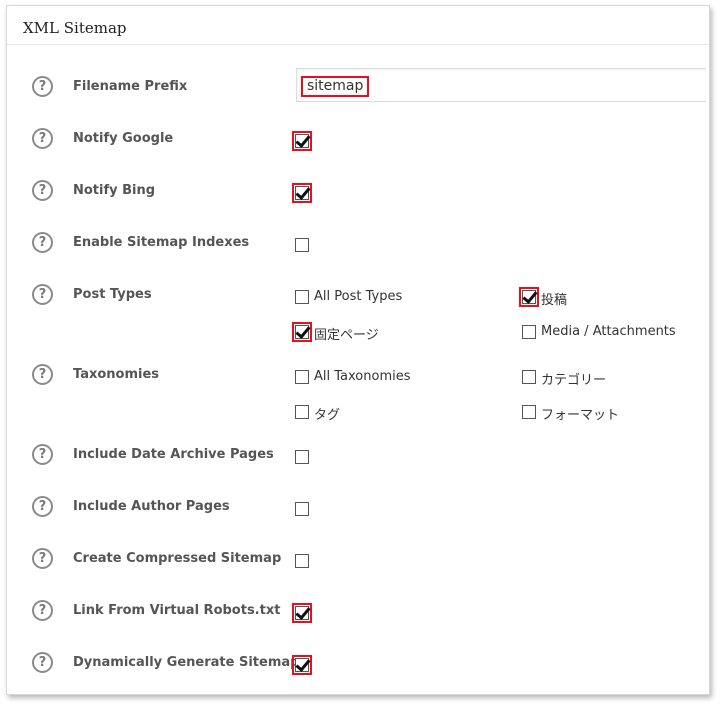  What do you see at coordinates (302, 613) in the screenshot?
I see `robots-link-checkbox` at bounding box center [302, 613].